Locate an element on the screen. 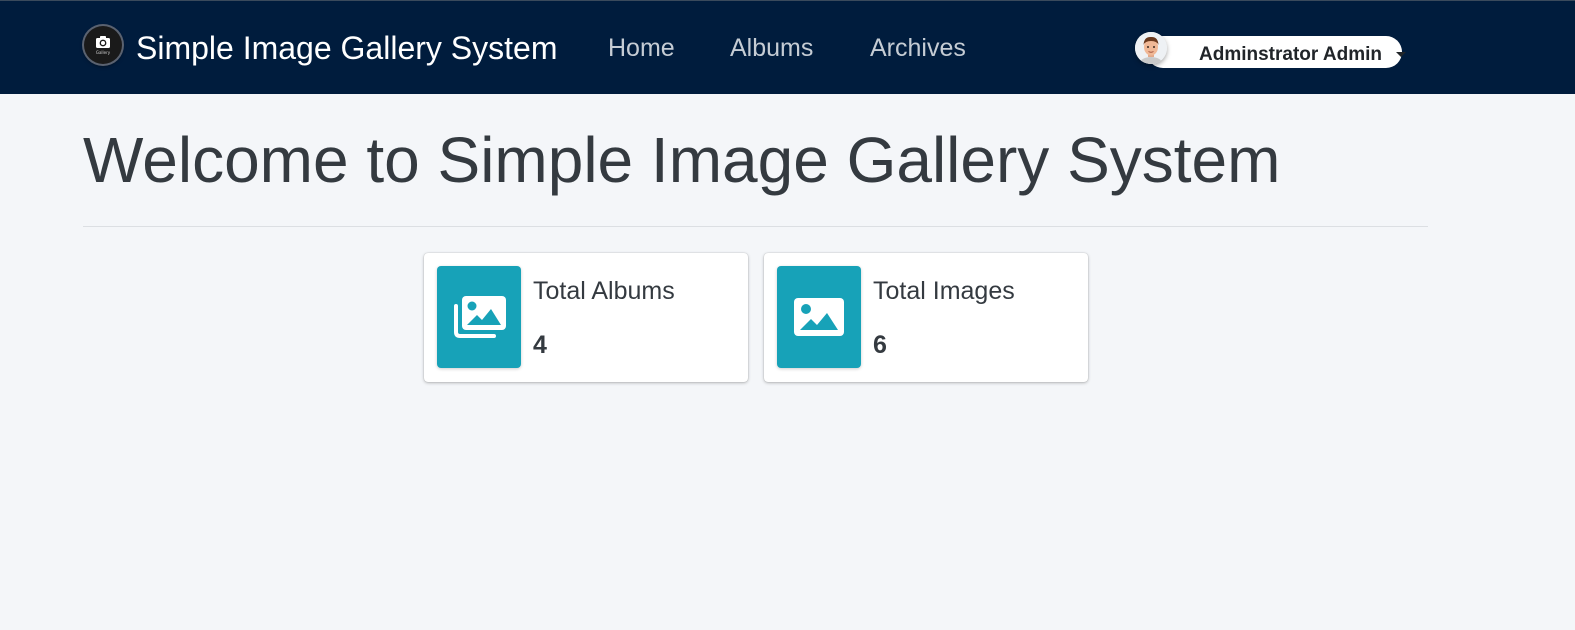 The width and height of the screenshot is (1575, 630). nav-archives: Archives is located at coordinates (918, 48).